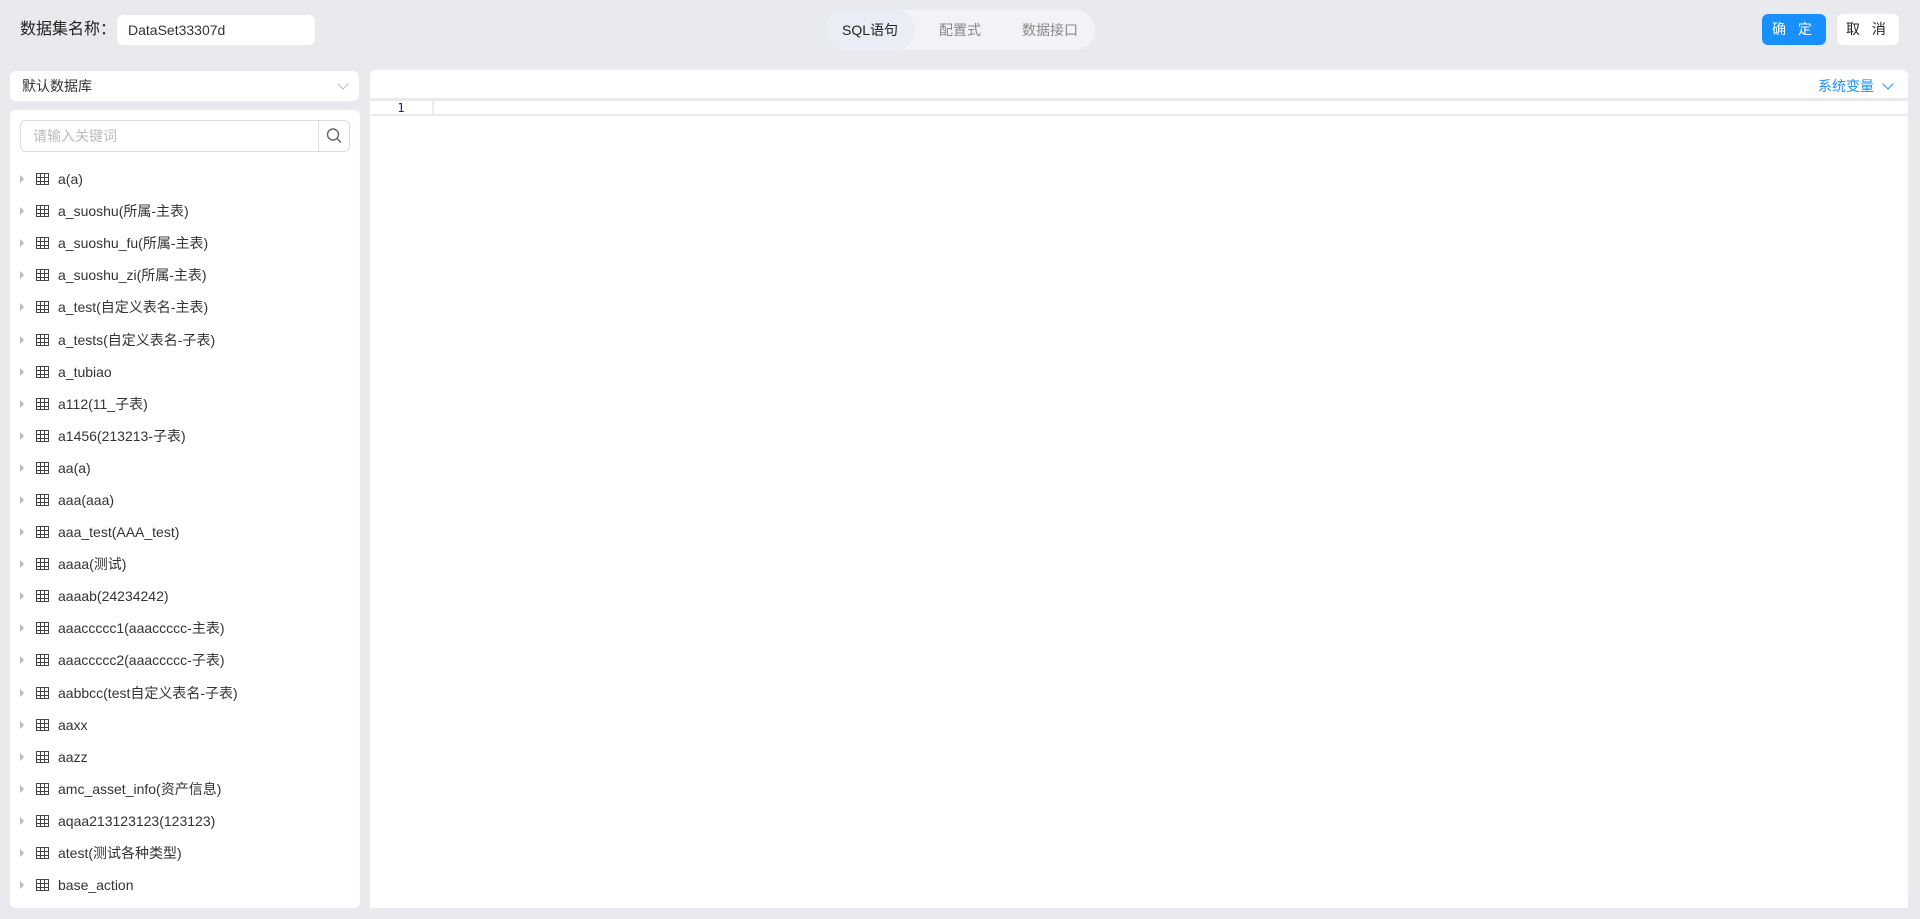  I want to click on table-name: a(a), so click(70, 179).